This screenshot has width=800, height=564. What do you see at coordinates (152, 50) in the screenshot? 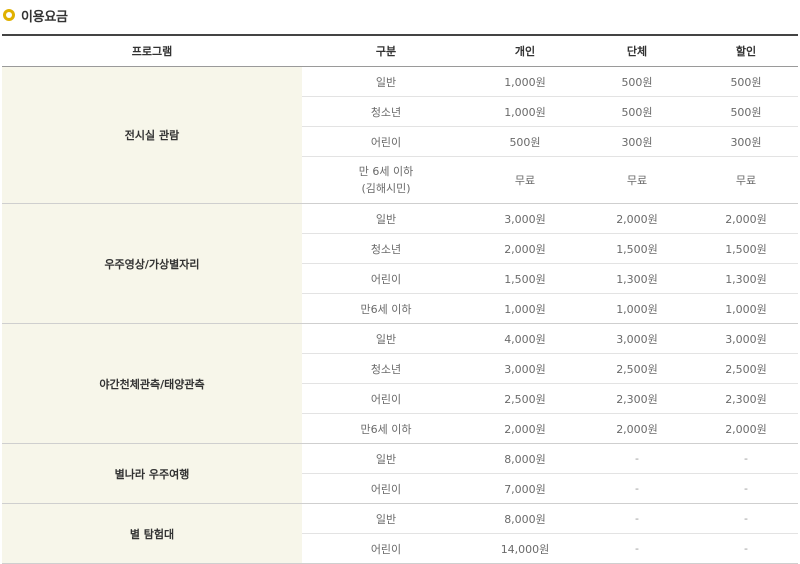
I see `header-program: 프로그램` at bounding box center [152, 50].